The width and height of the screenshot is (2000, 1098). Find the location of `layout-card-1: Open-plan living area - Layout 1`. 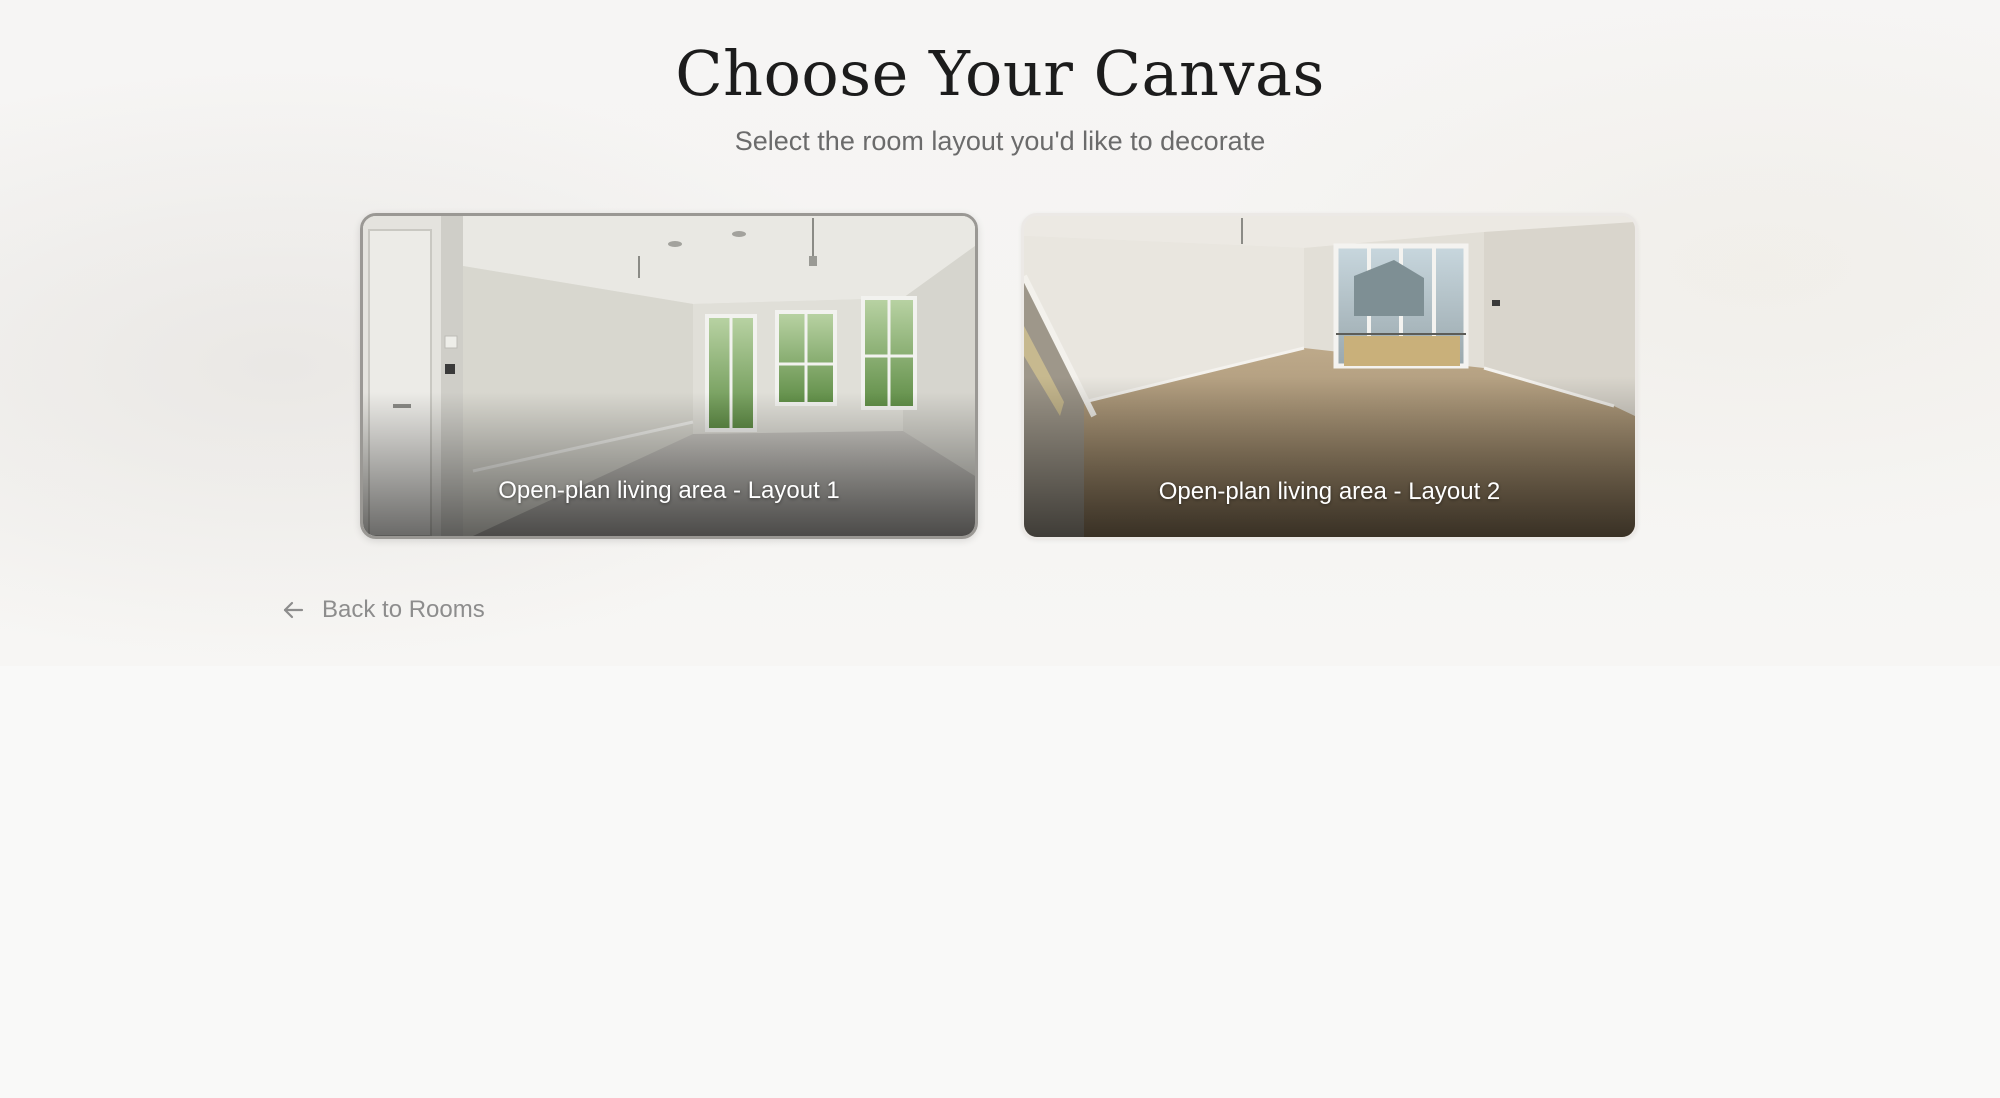

layout-card-1: Open-plan living area - Layout 1 is located at coordinates (669, 376).